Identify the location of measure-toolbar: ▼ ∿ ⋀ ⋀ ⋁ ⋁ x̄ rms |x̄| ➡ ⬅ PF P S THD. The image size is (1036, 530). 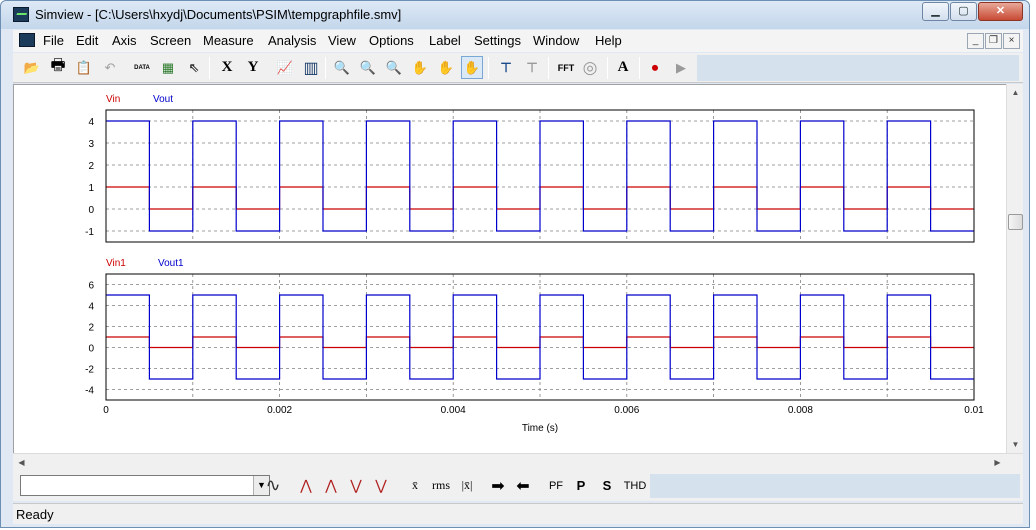
(518, 485).